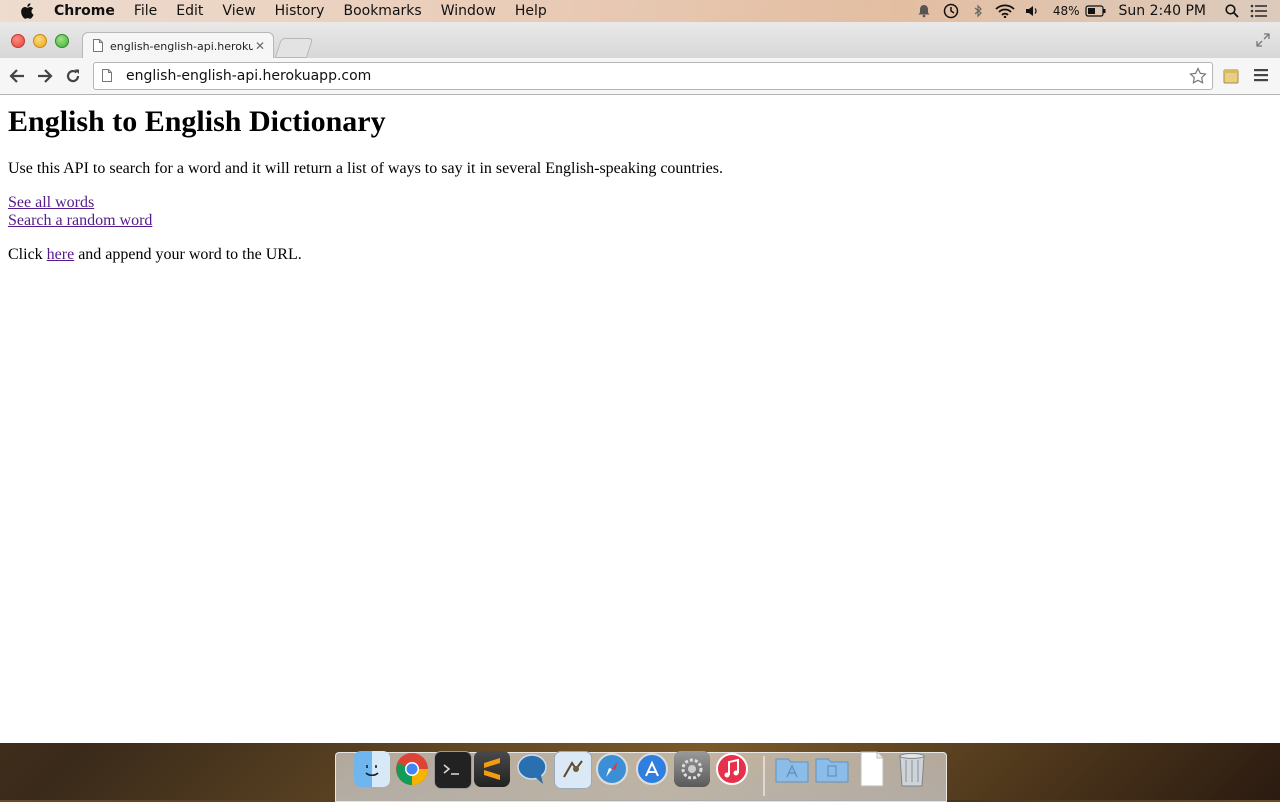  I want to click on spotlight-search-icon, so click(1232, 11).